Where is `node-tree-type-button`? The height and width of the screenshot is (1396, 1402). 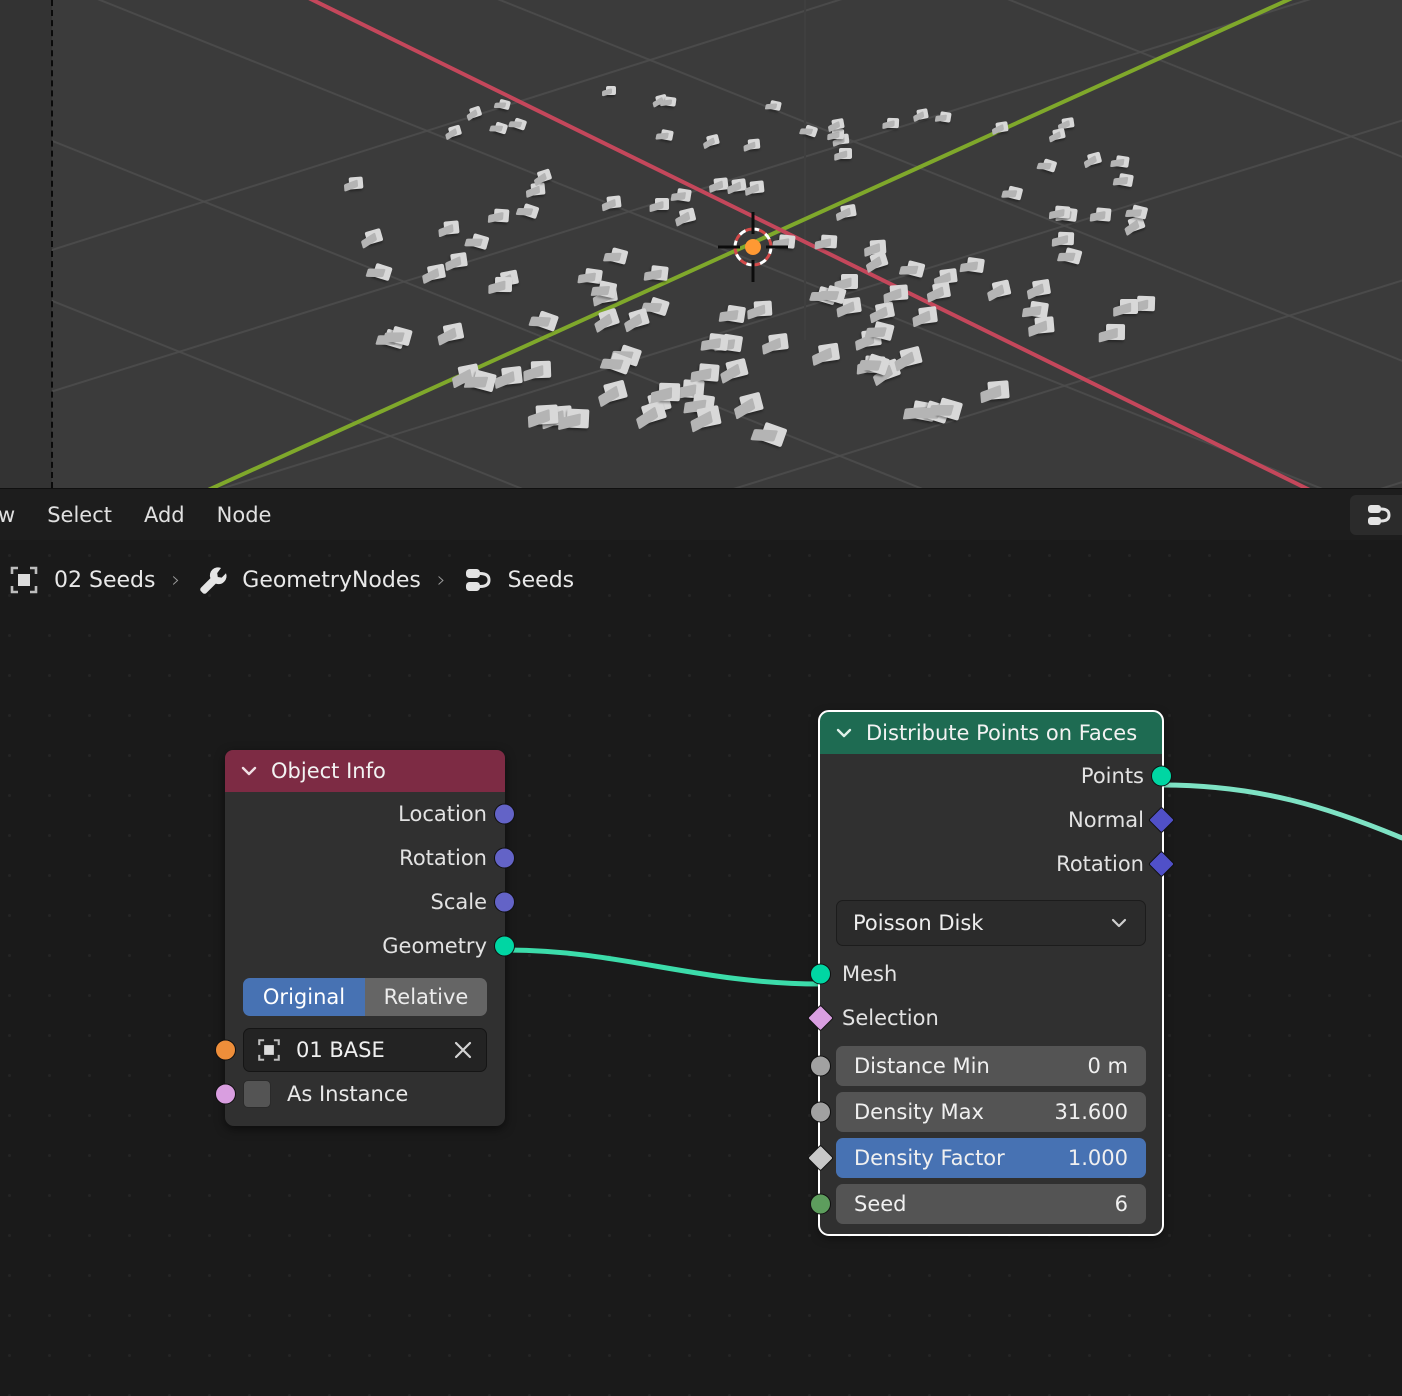 node-tree-type-button is located at coordinates (1376, 515).